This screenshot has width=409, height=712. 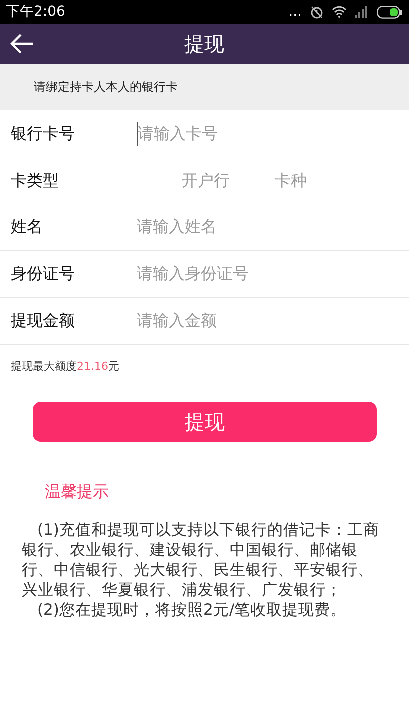 What do you see at coordinates (204, 44) in the screenshot?
I see `page-title: 提现` at bounding box center [204, 44].